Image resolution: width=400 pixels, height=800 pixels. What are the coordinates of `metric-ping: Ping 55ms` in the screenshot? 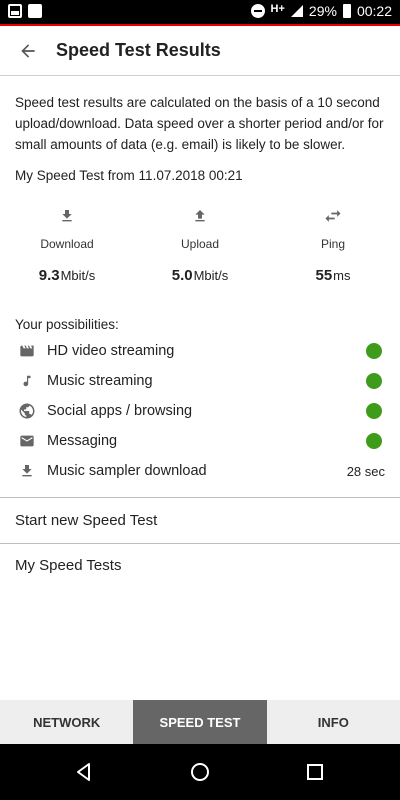 It's located at (333, 244).